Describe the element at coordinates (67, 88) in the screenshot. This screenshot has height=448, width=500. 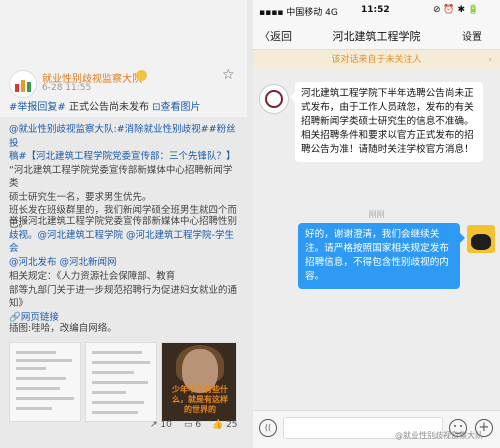
I see `post-time: 6-28 11:55` at that location.